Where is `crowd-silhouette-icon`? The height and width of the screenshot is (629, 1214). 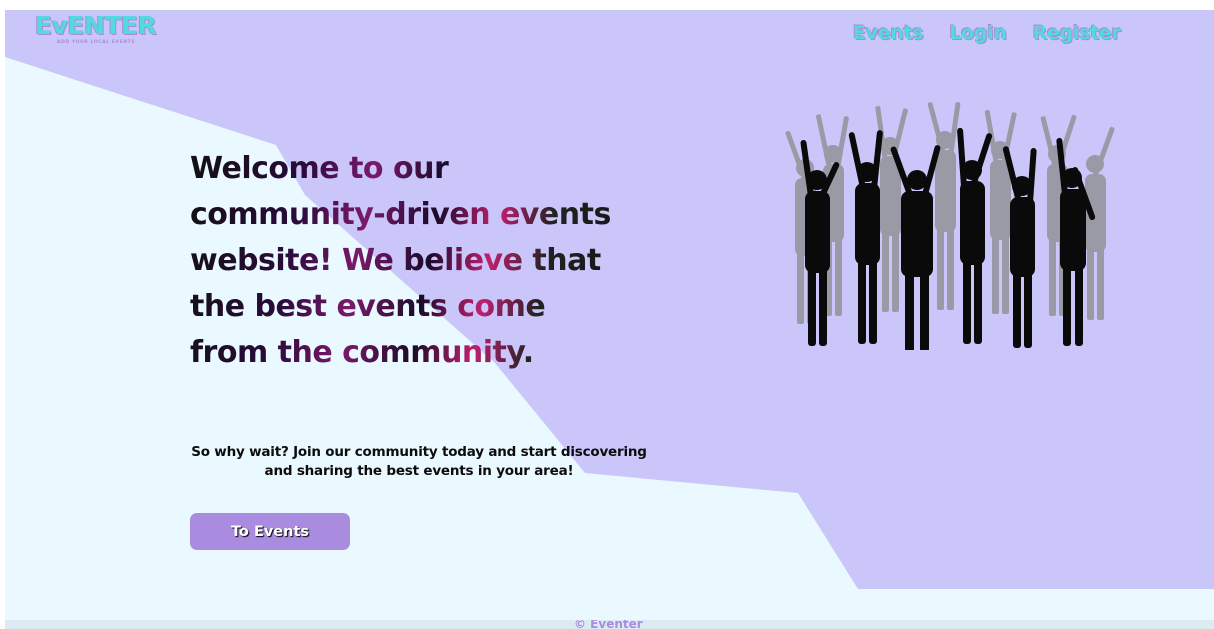
crowd-silhouette-icon is located at coordinates (950, 226).